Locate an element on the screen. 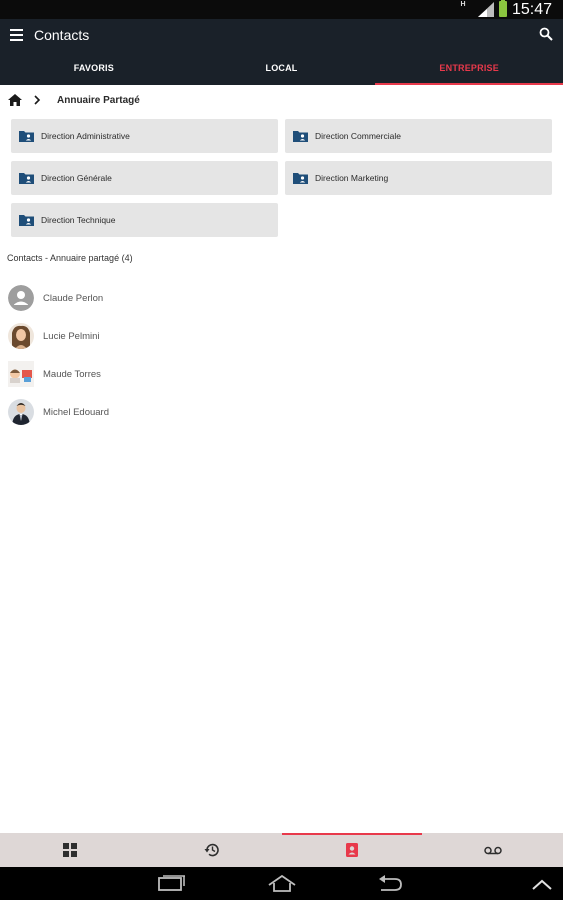  contacts-icon is located at coordinates (351, 850).